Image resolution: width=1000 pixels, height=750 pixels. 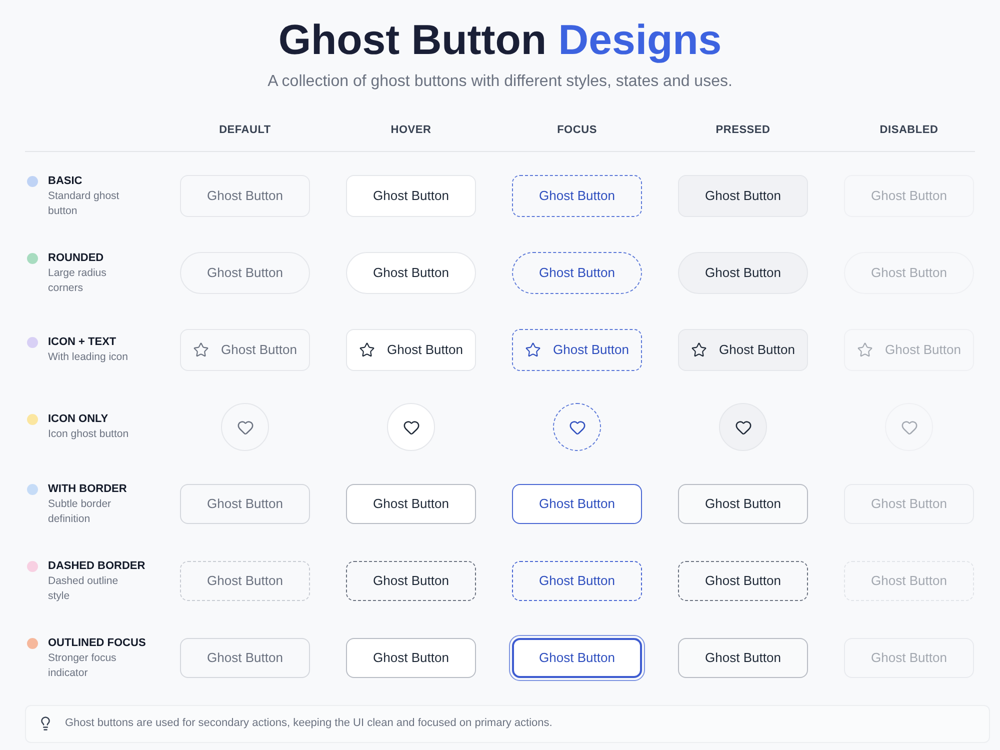 What do you see at coordinates (89, 434) in the screenshot?
I see `row-description: Icon ghost button` at bounding box center [89, 434].